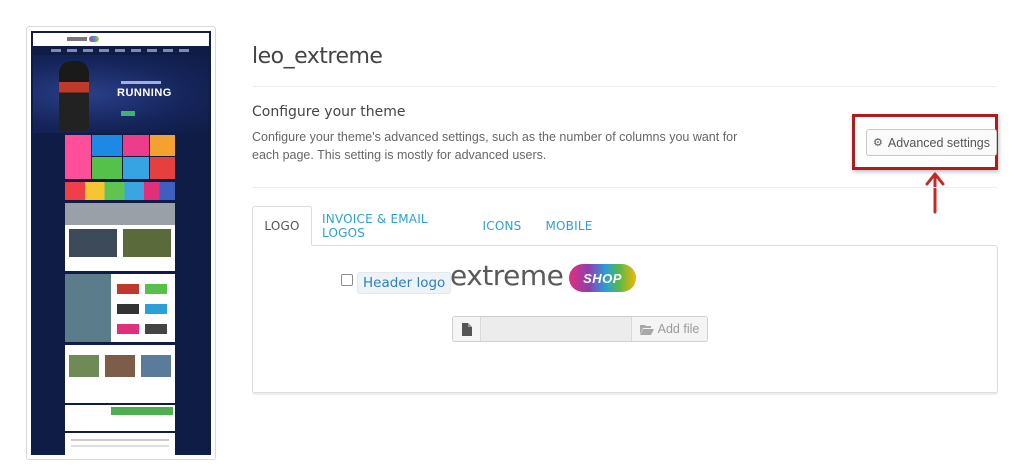 Image resolution: width=1014 pixels, height=467 pixels. I want to click on configure-theme-heading: Configure your theme, so click(329, 112).